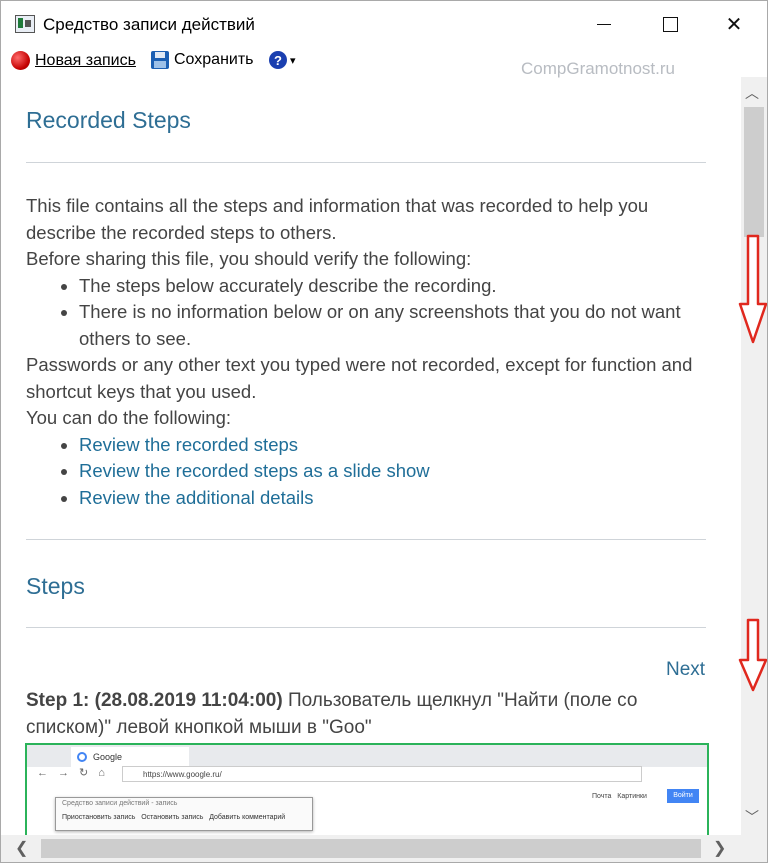 The width and height of the screenshot is (768, 863). I want to click on page-title: Recorded Steps, so click(108, 120).